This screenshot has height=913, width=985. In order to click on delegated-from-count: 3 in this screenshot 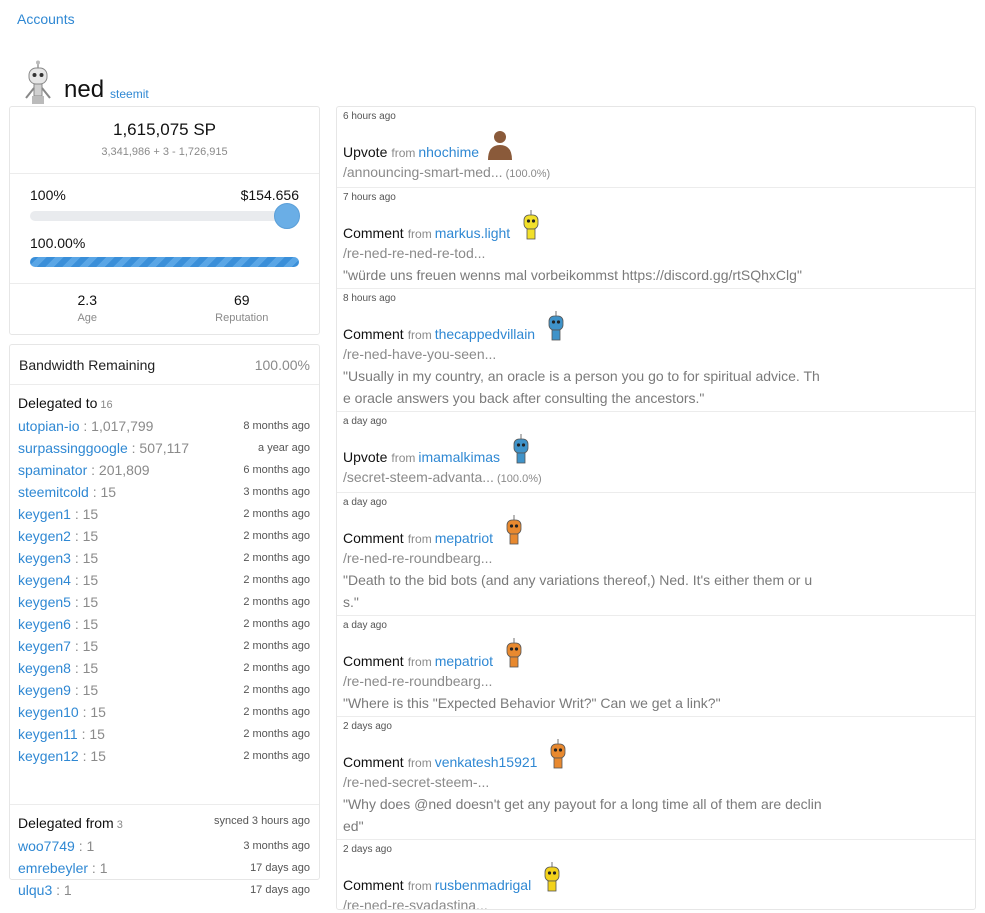, I will do `click(119, 825)`.